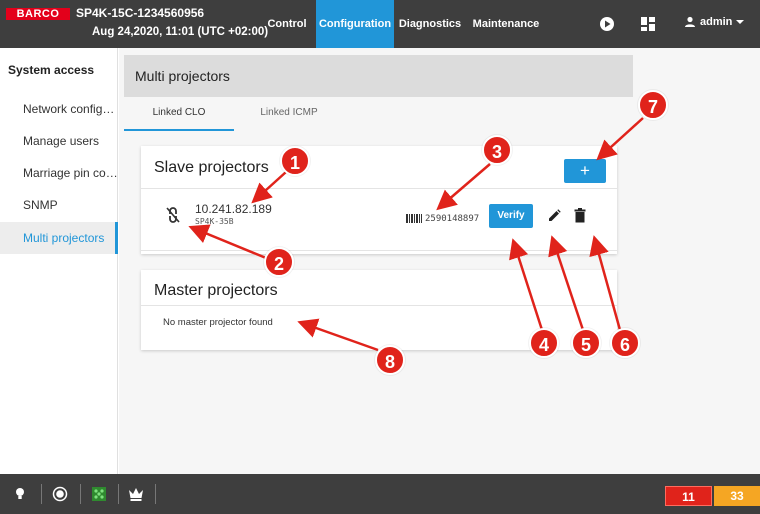  What do you see at coordinates (295, 161) in the screenshot?
I see `callout-1: 1` at bounding box center [295, 161].